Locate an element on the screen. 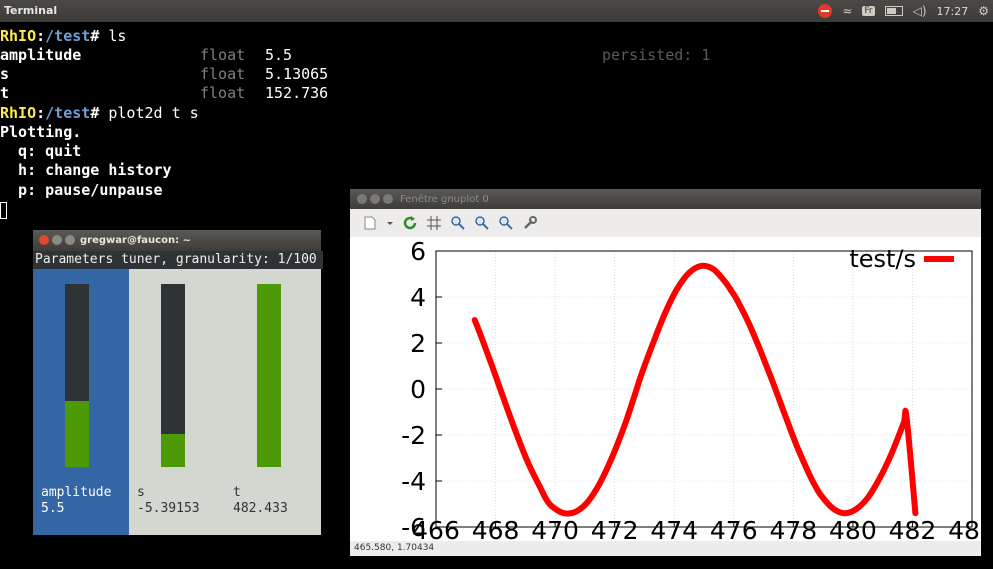 This screenshot has height=569, width=993. prompt-line-1: RhIO:/test# ls is located at coordinates (63, 36).